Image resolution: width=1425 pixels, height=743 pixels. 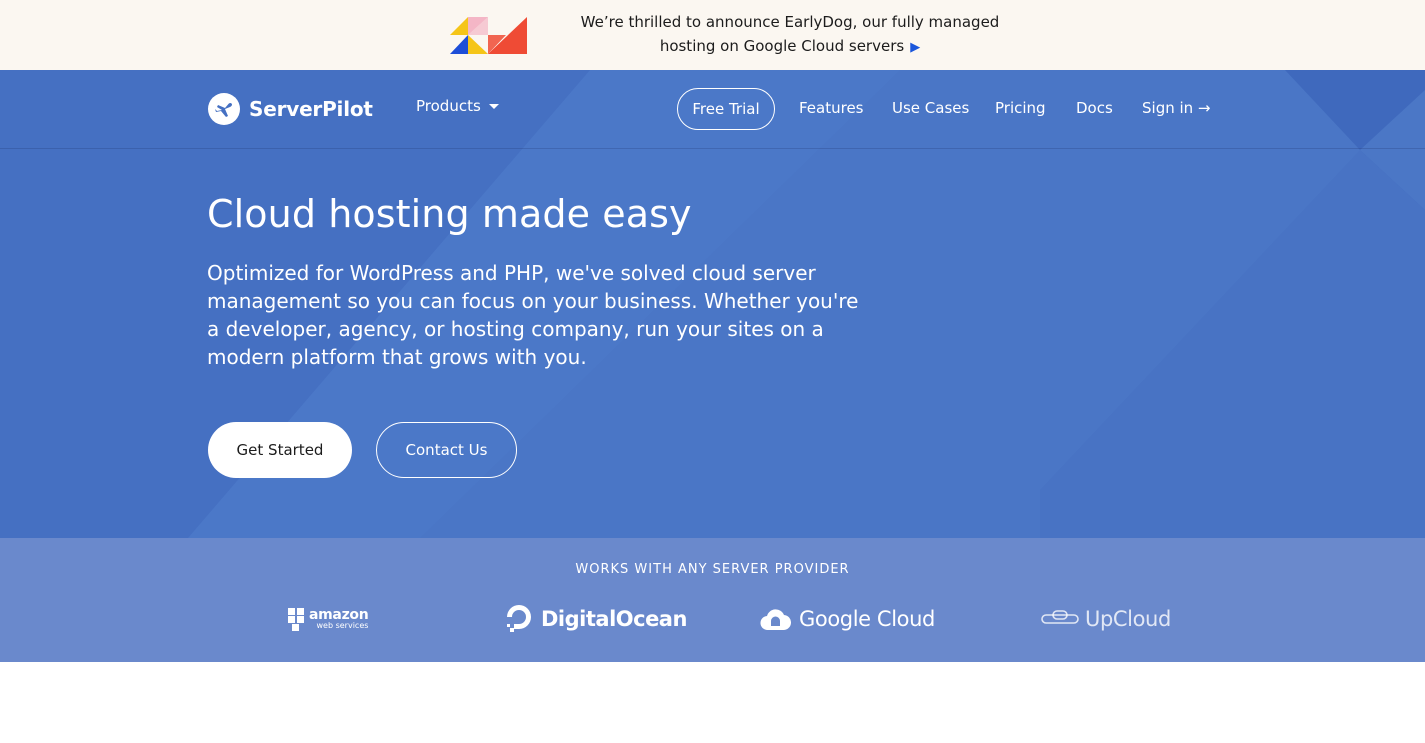 I want to click on cloud-icon, so click(x=775, y=620).